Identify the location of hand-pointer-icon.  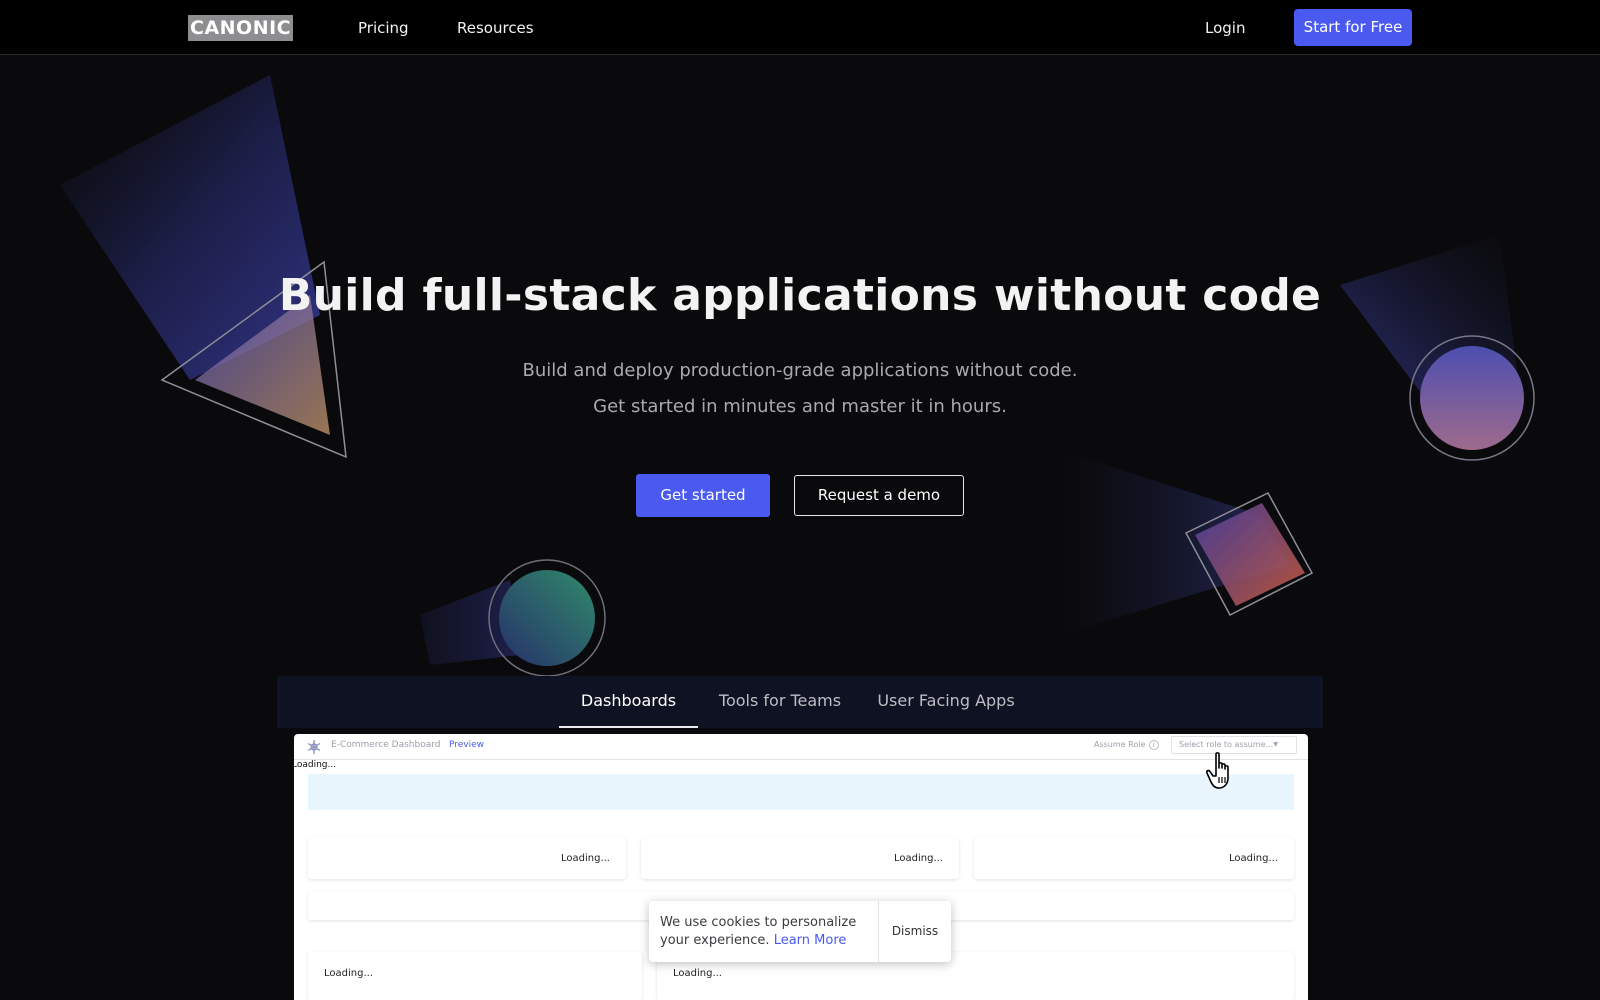
(1217, 770).